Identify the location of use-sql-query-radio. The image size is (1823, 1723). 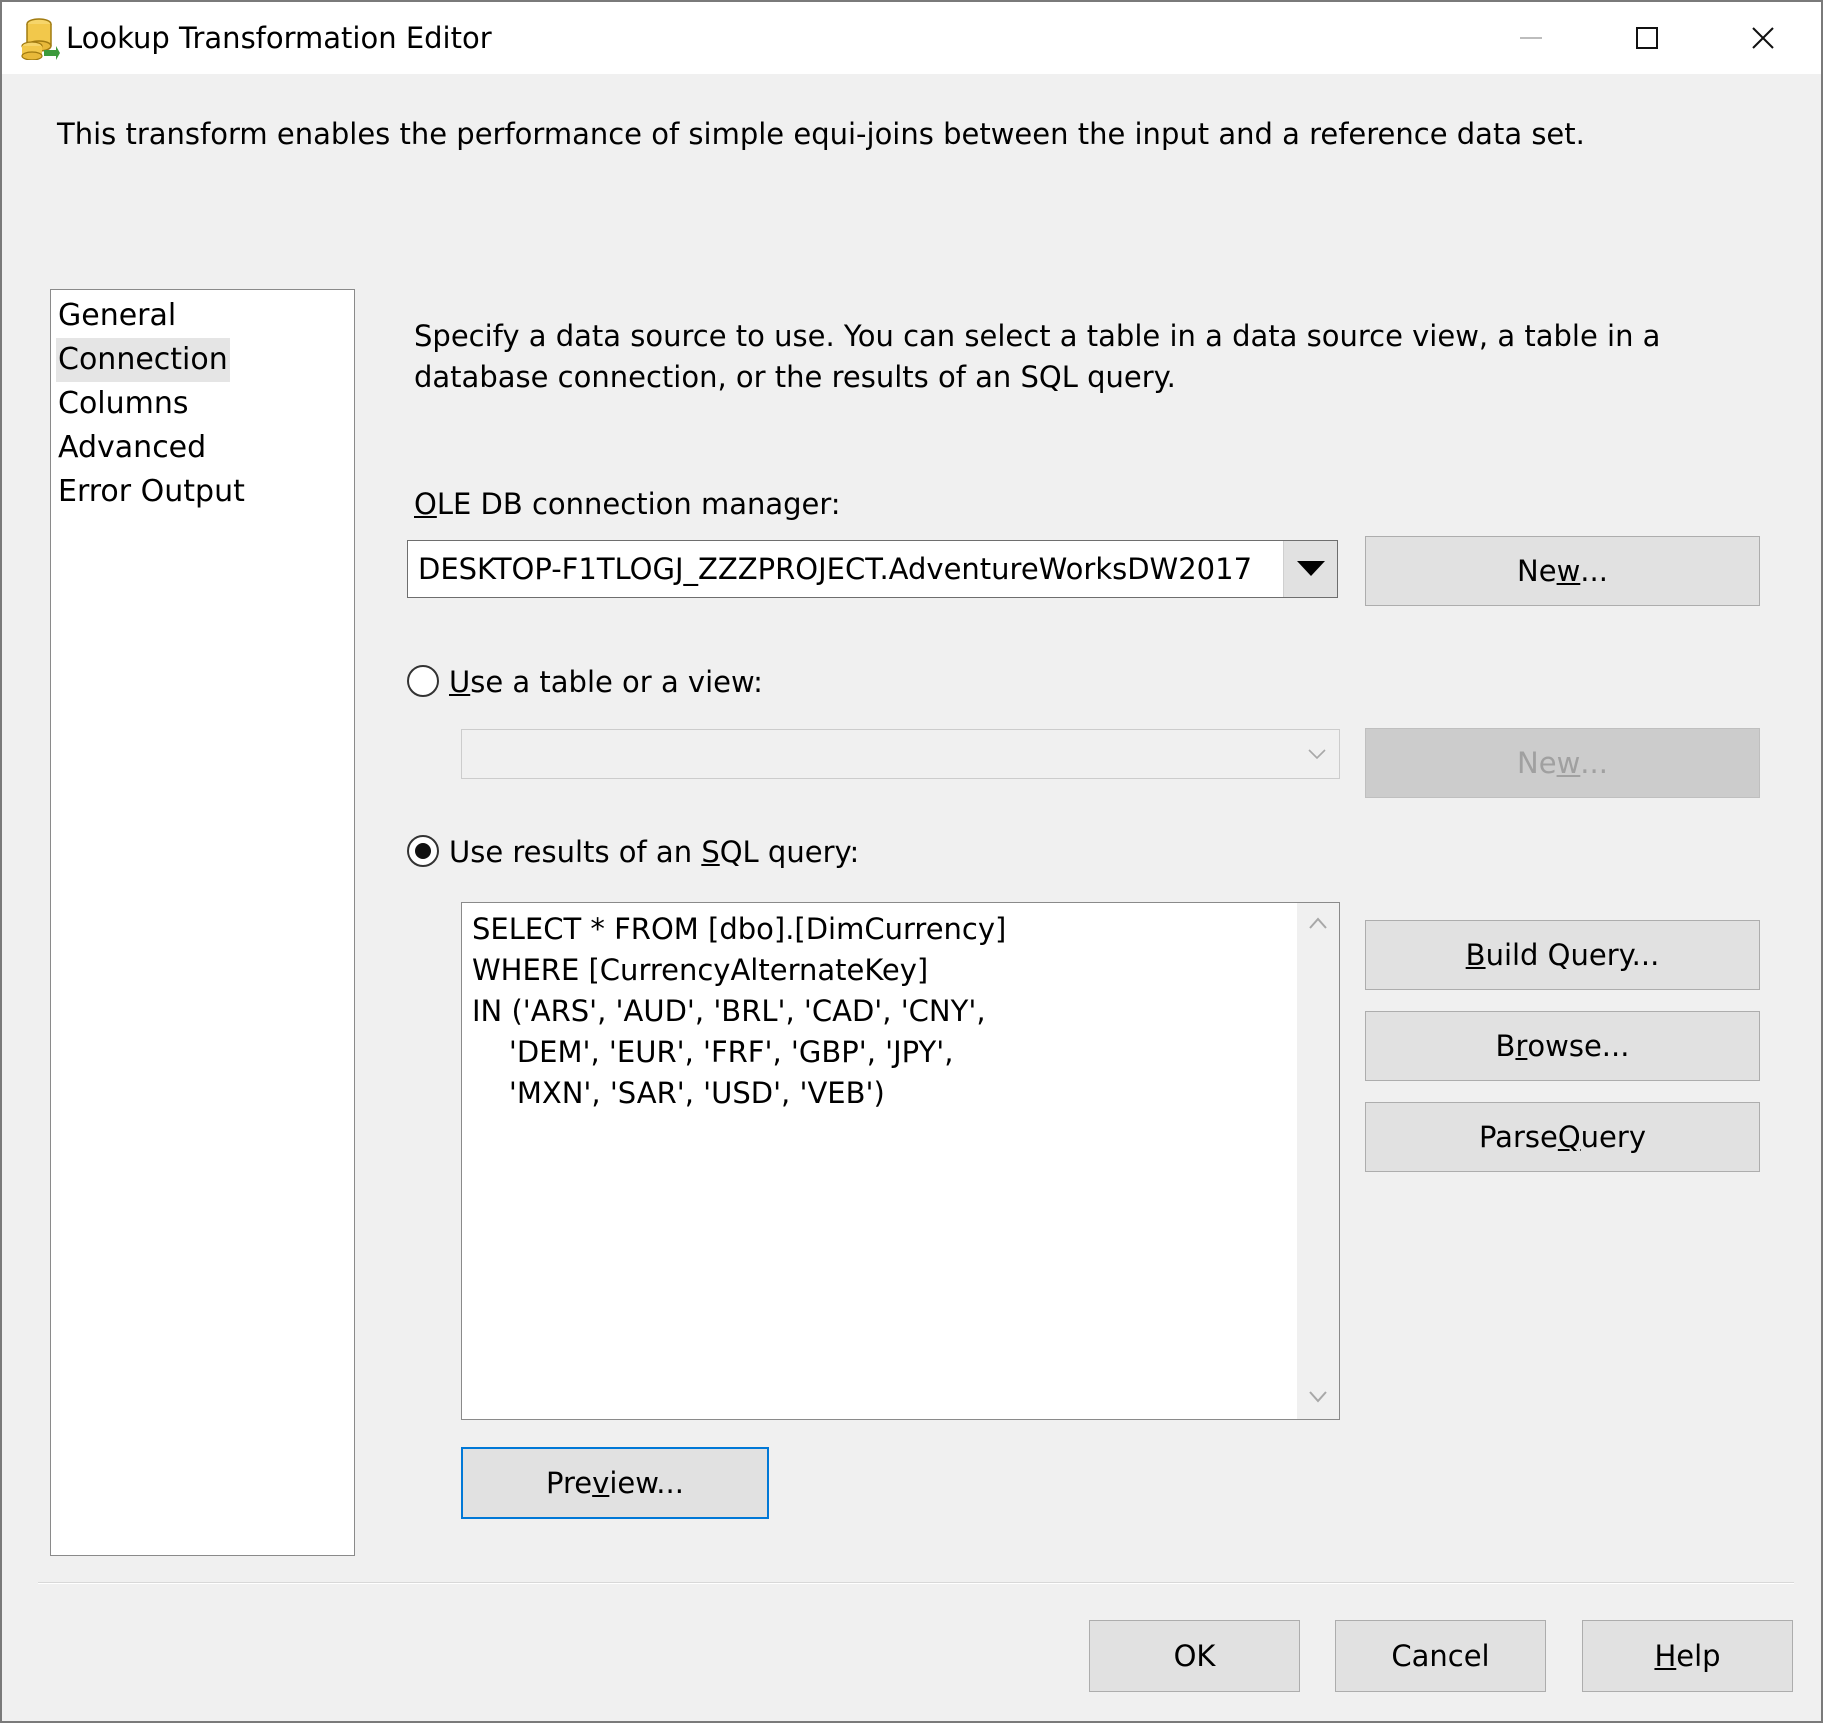
(423, 851).